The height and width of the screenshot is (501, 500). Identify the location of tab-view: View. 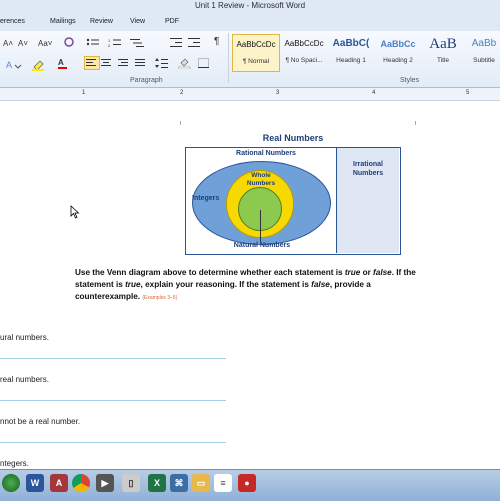
(137, 21).